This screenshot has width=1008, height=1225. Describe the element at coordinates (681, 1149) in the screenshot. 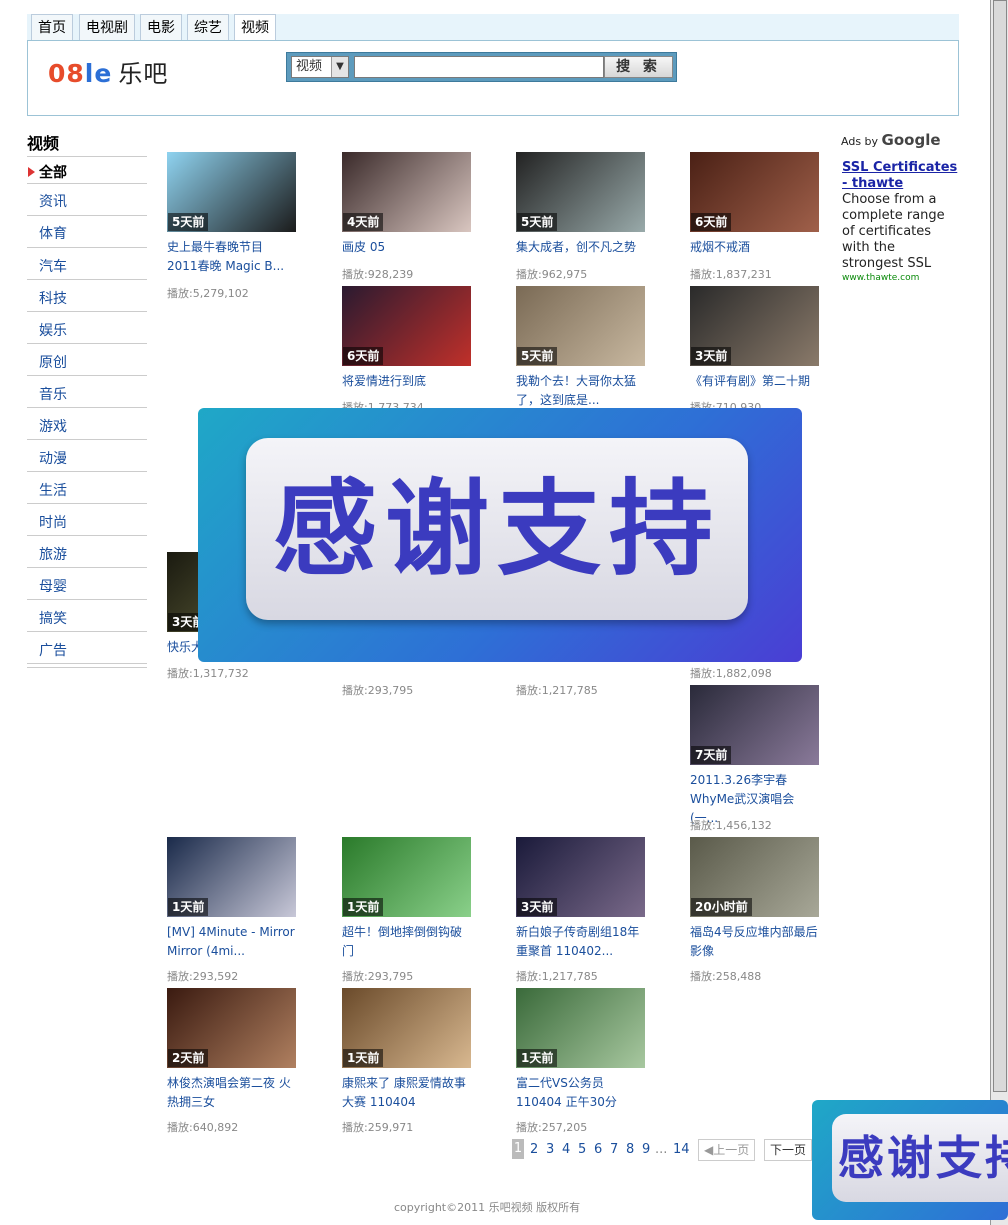

I see `page-link-last: 14` at that location.